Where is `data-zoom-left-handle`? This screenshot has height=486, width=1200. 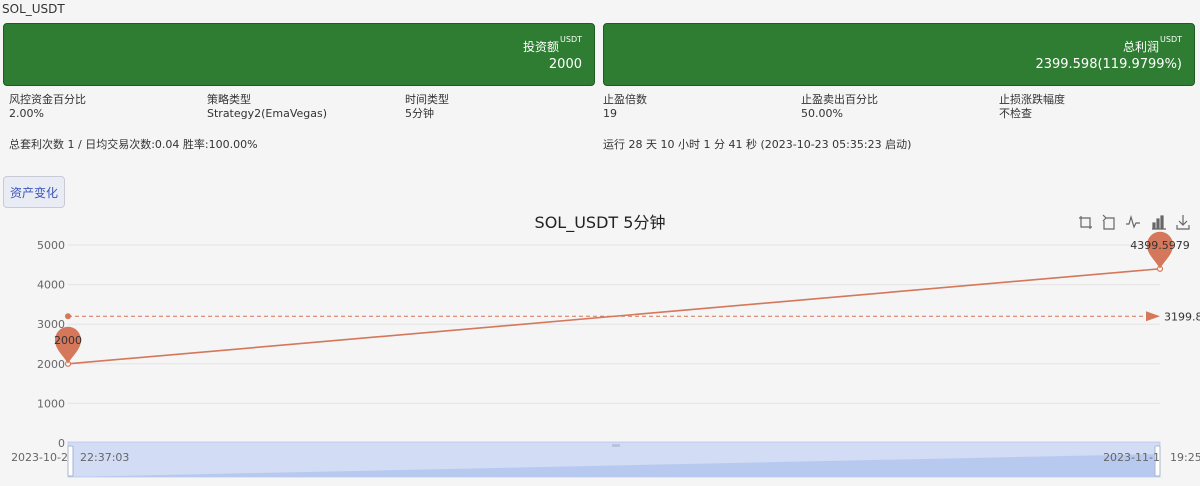
data-zoom-left-handle is located at coordinates (70, 461).